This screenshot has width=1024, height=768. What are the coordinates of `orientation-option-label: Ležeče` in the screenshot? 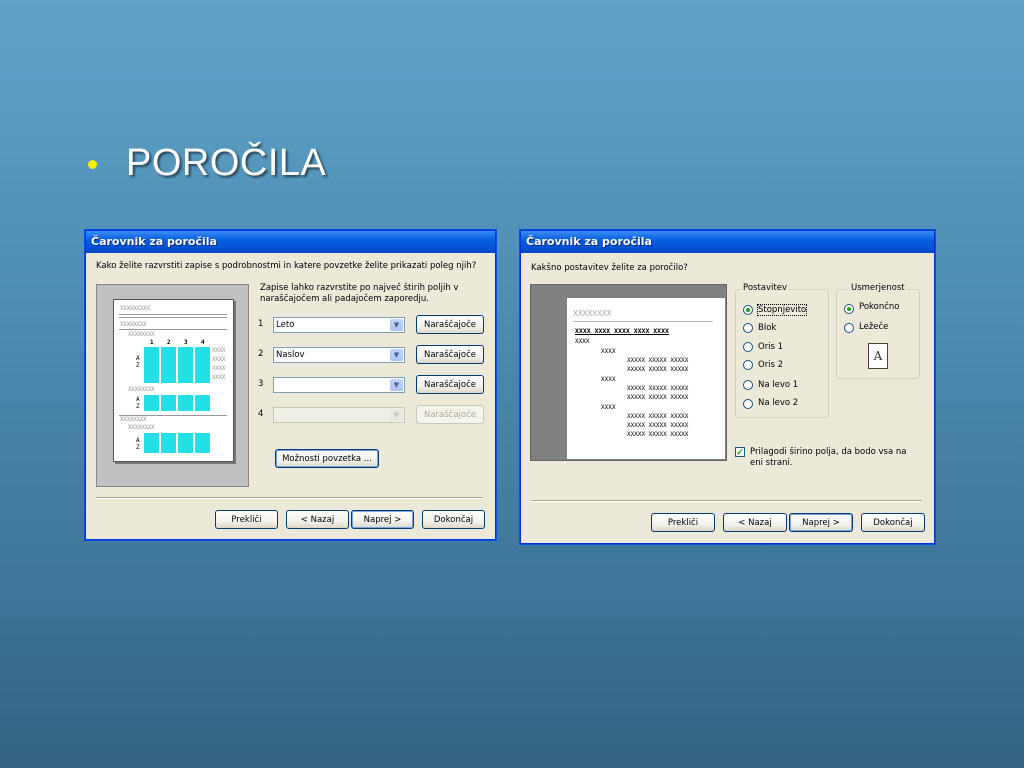 It's located at (873, 327).